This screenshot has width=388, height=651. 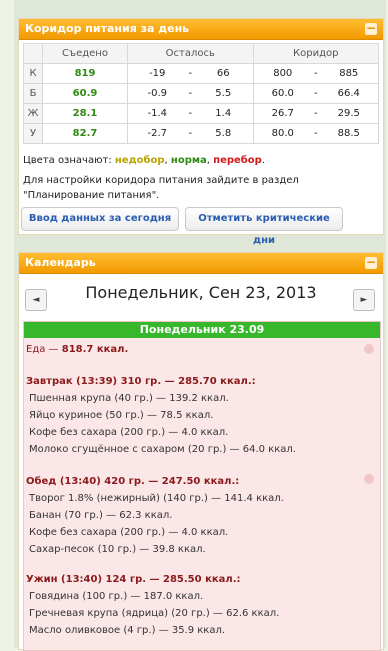 What do you see at coordinates (349, 73) in the screenshot?
I see `cor-max: 885` at bounding box center [349, 73].